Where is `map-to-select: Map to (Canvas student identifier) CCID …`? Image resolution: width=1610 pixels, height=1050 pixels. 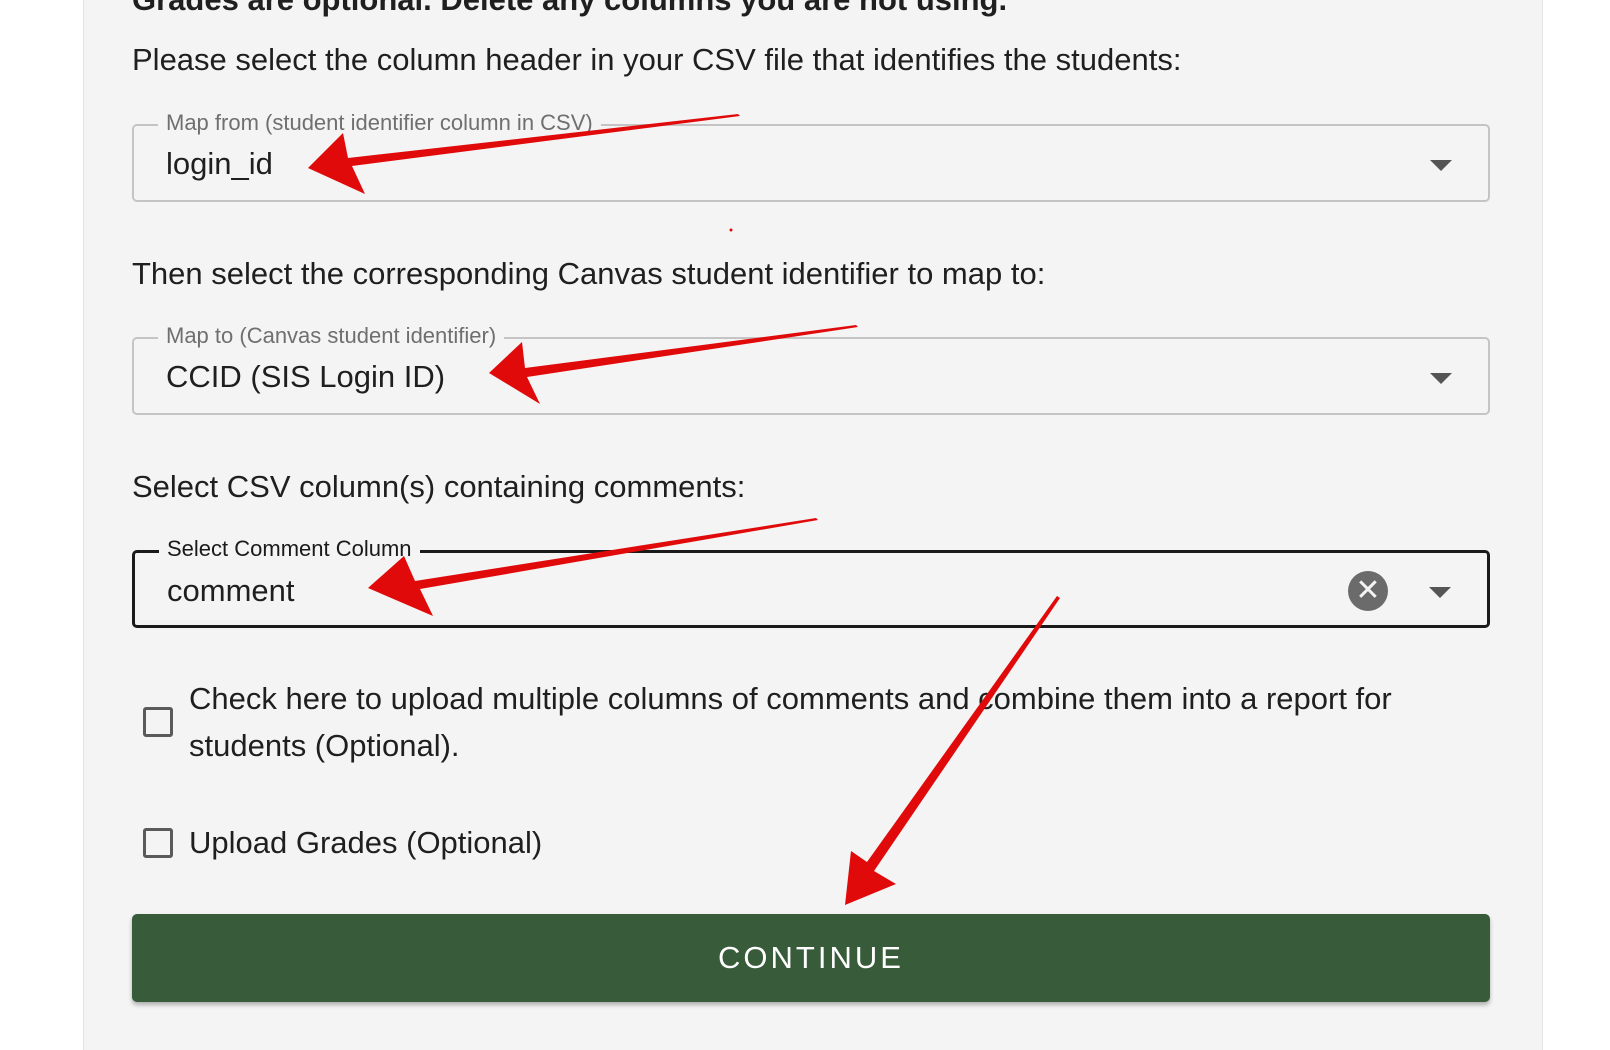 map-to-select: Map to (Canvas student identifier) CCID … is located at coordinates (811, 369).